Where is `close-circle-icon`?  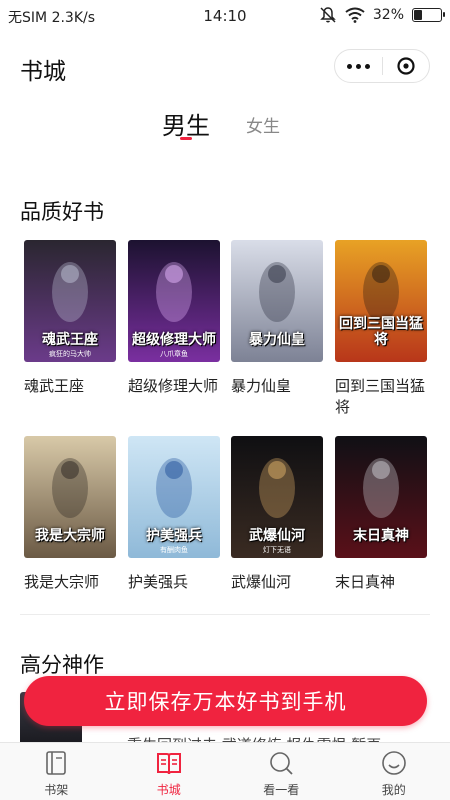 close-circle-icon is located at coordinates (406, 66).